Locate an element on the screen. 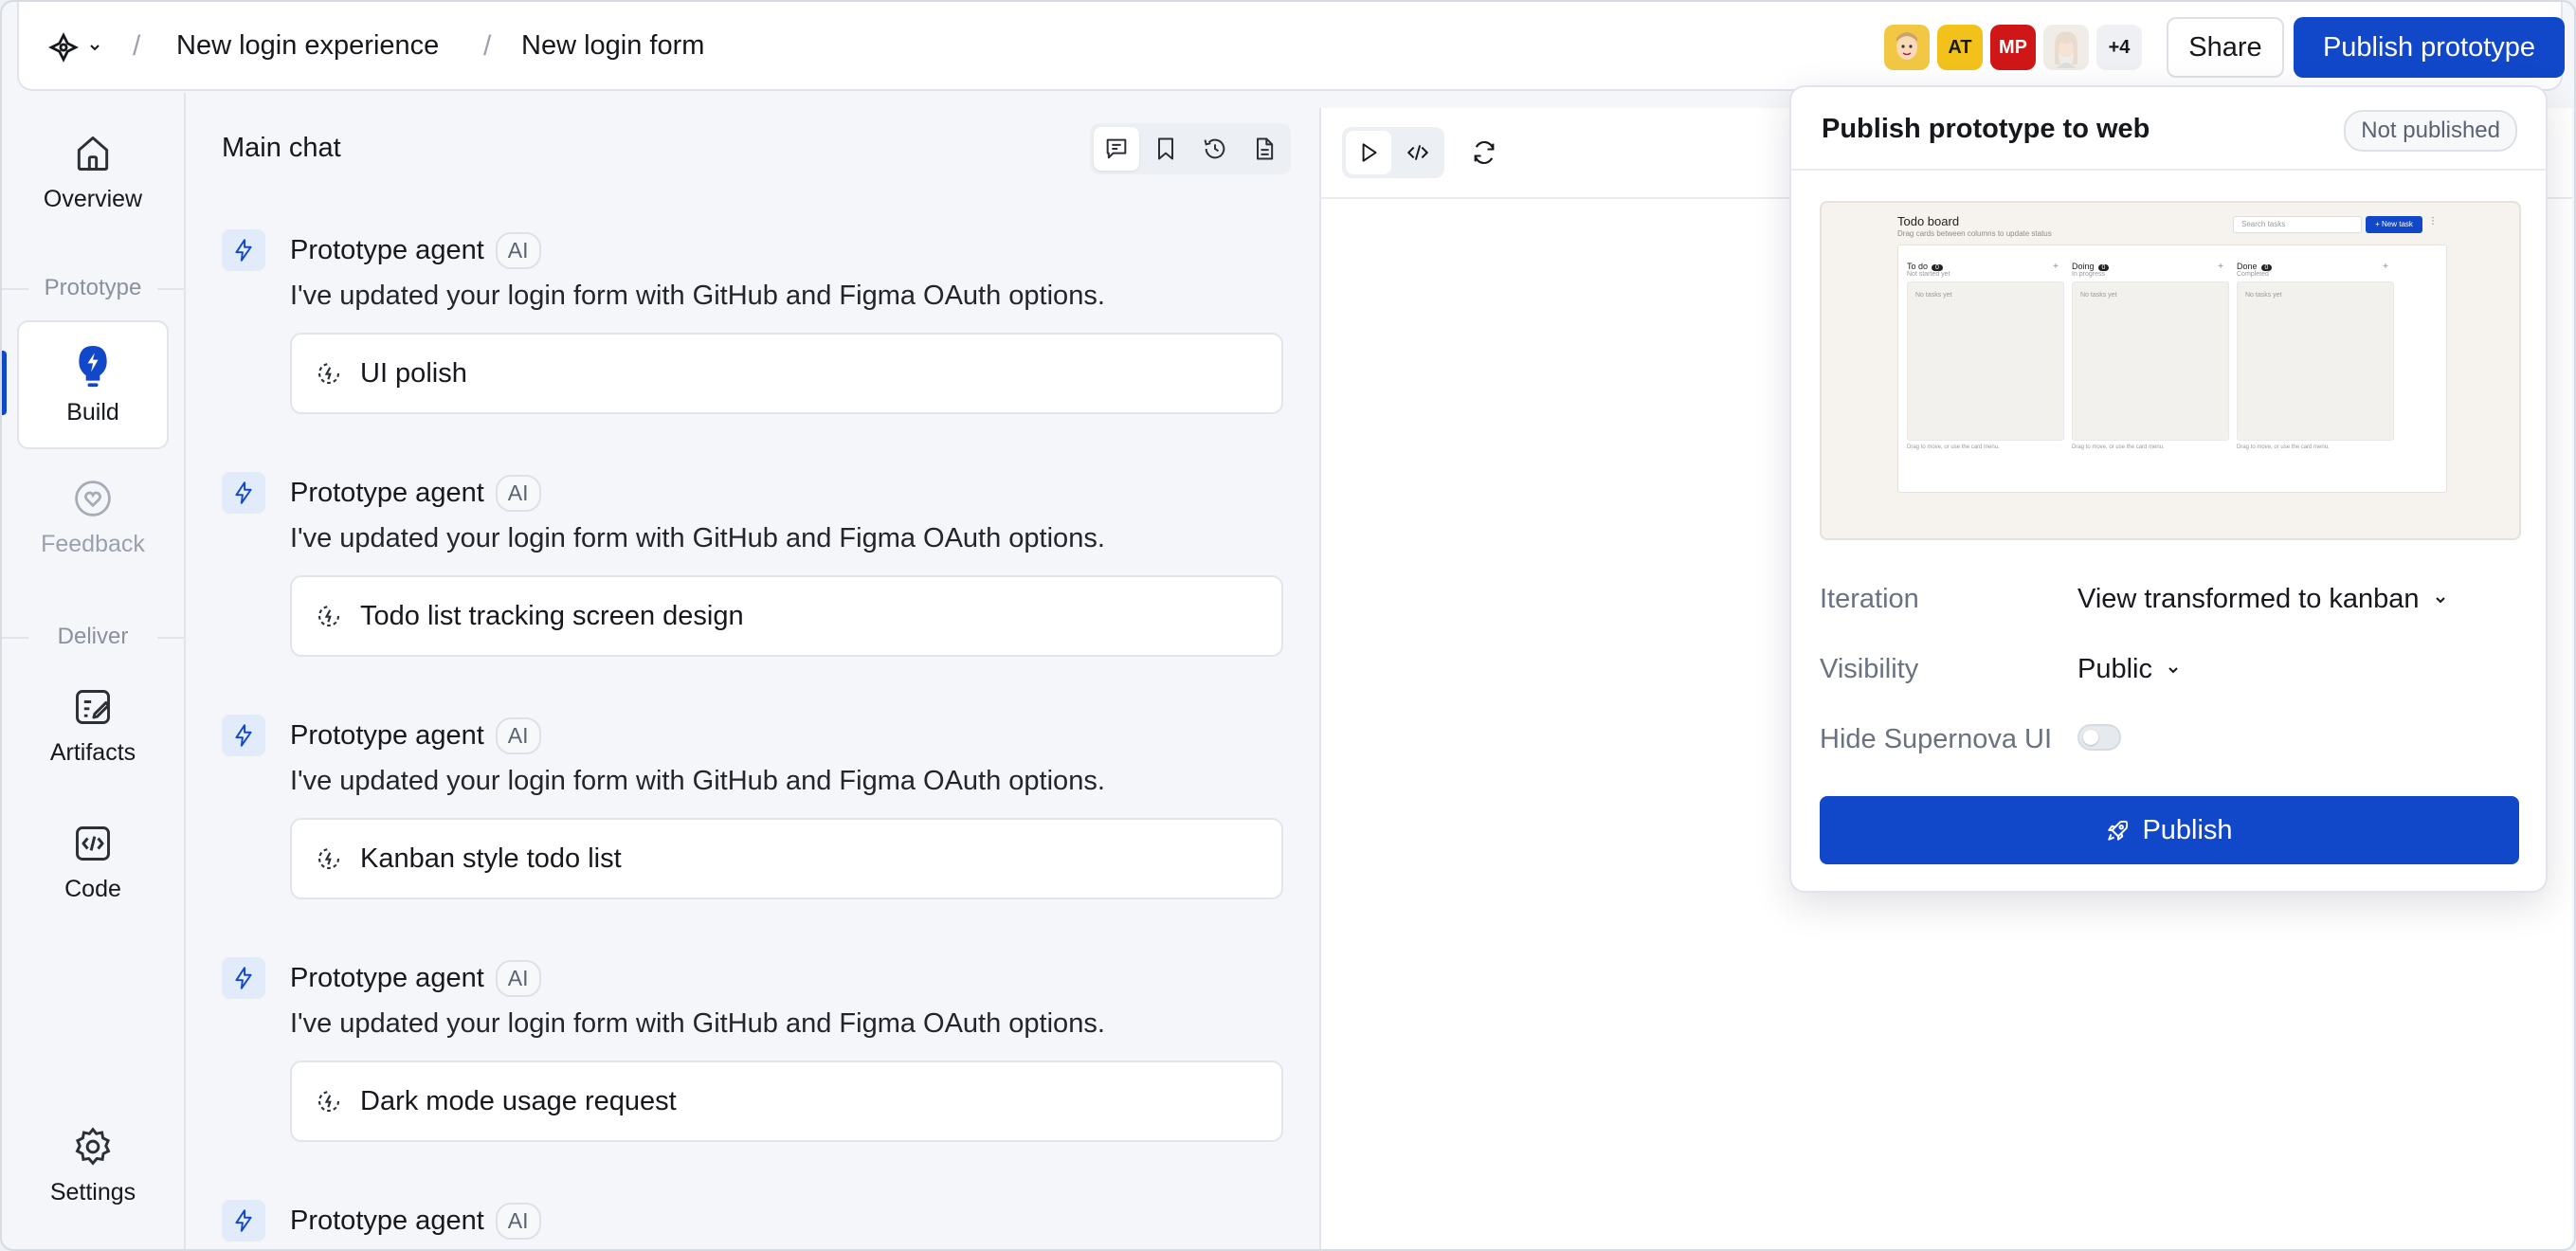 The image size is (2576, 1251). chat-message: Prototype agent AI is located at coordinates (752, 1221).